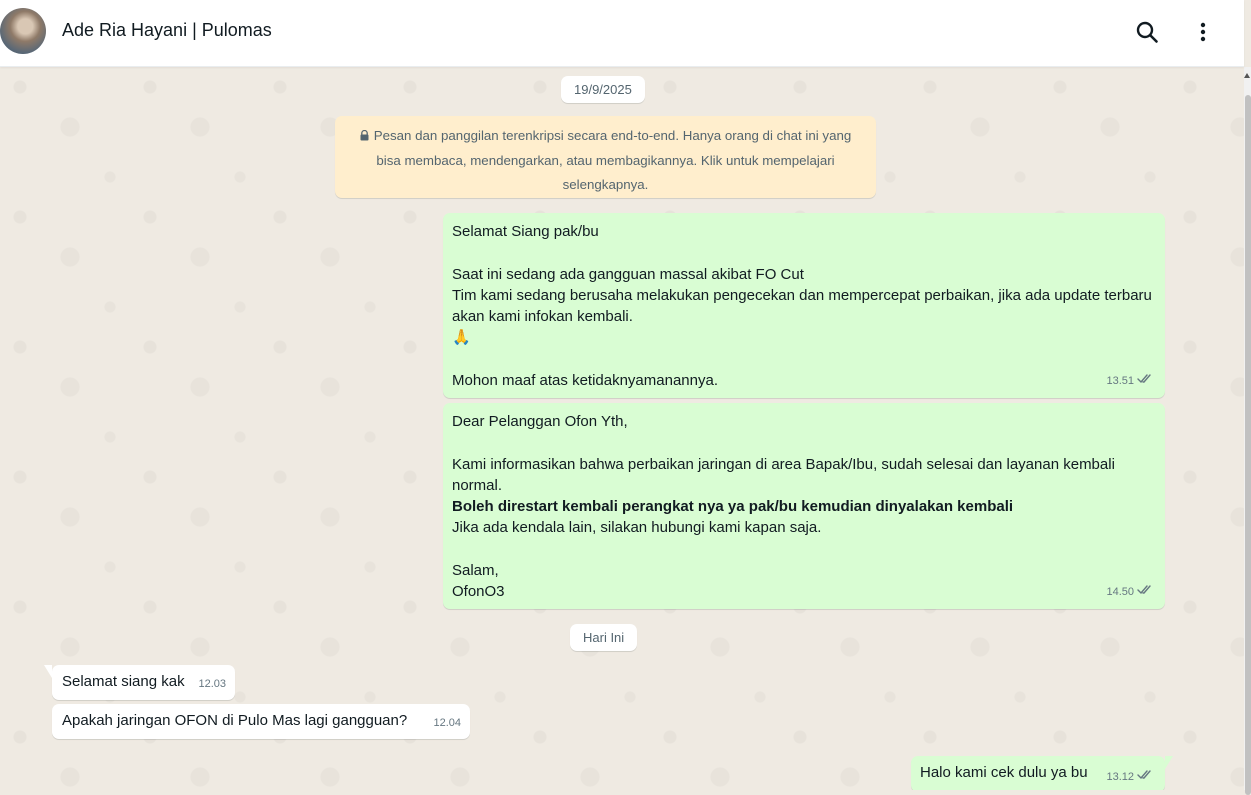 The width and height of the screenshot is (1251, 795). I want to click on scrollbar, so click(1247, 431).